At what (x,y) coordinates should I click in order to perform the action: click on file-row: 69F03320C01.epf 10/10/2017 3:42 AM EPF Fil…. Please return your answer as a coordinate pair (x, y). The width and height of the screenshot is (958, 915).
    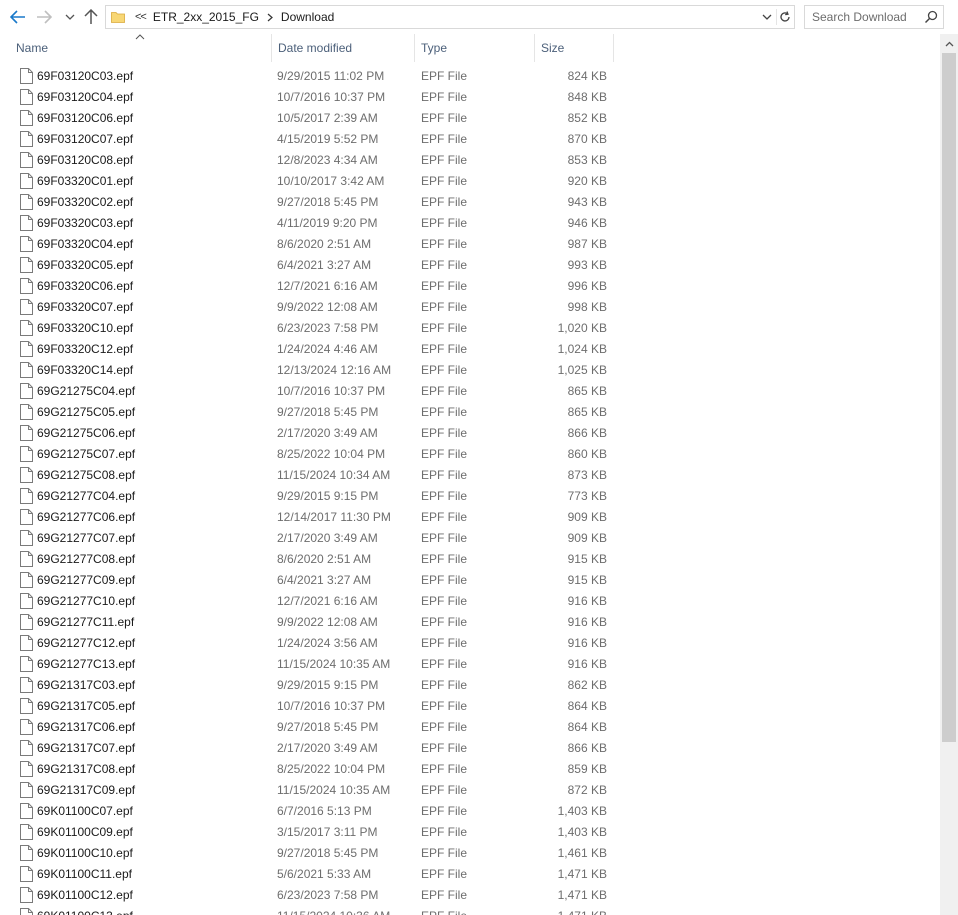
    Looking at the image, I should click on (470, 181).